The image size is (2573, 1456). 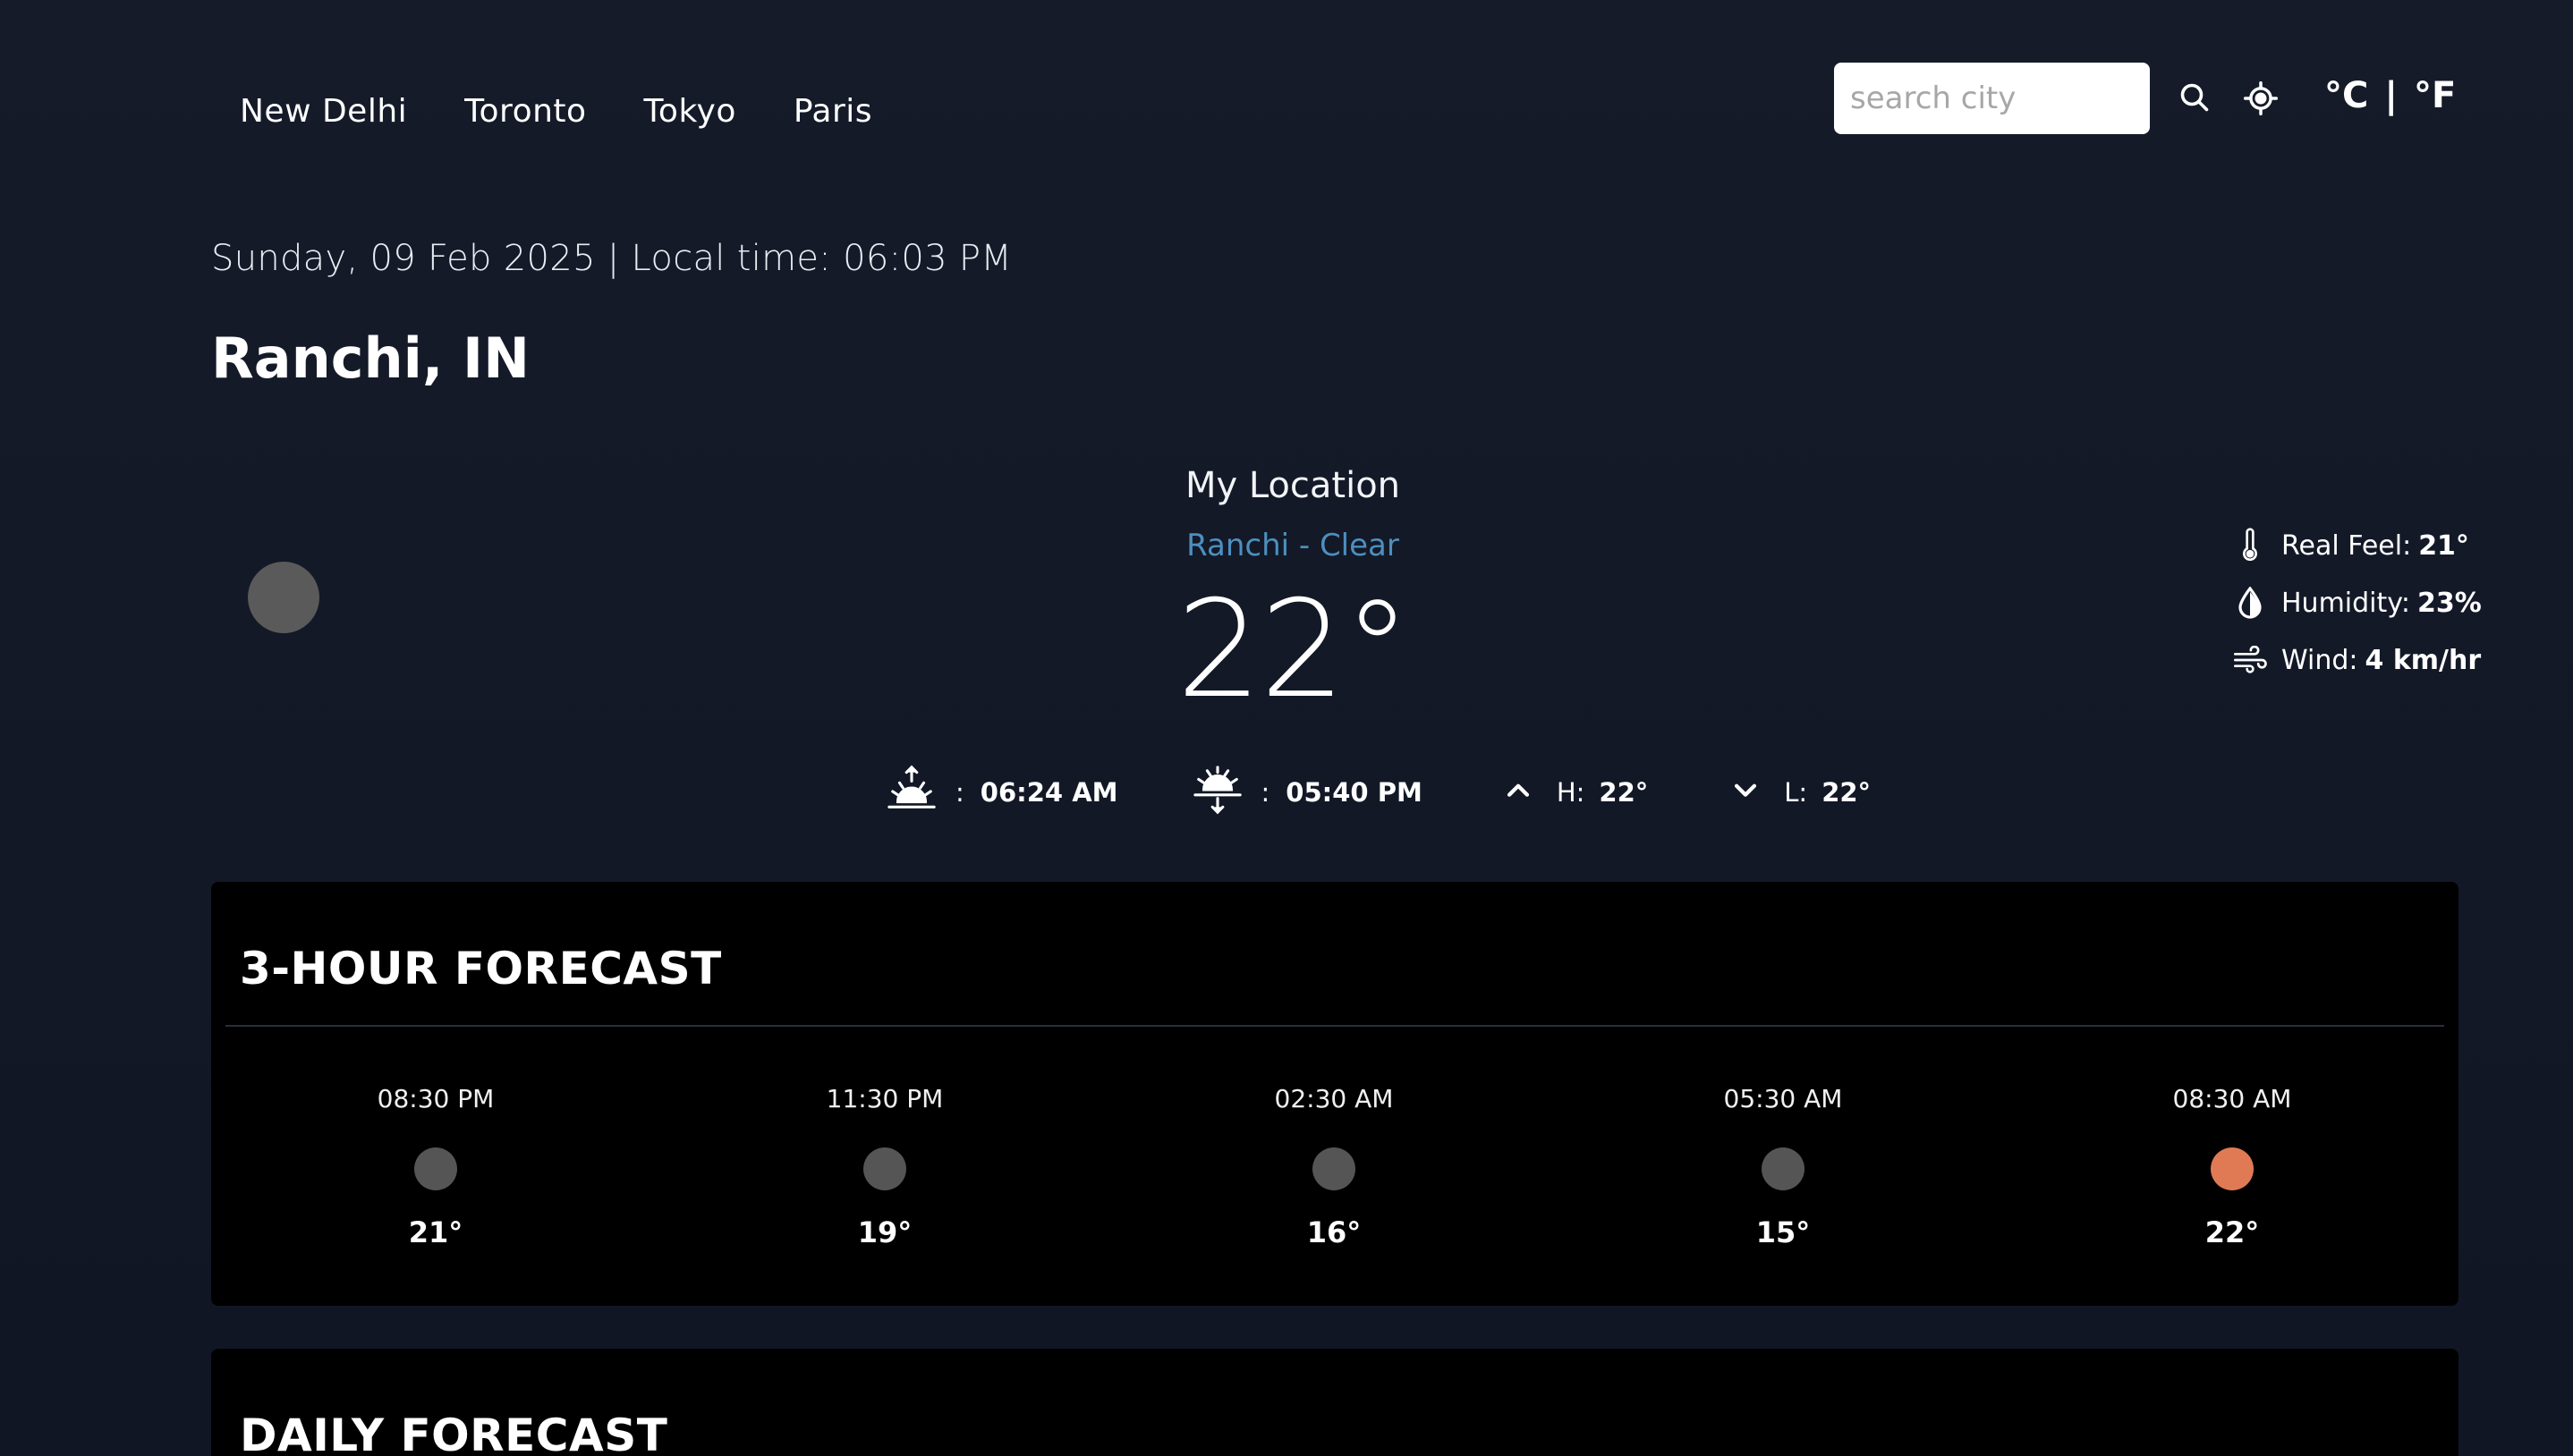 What do you see at coordinates (1293, 485) in the screenshot?
I see `my-location-heading: My Location` at bounding box center [1293, 485].